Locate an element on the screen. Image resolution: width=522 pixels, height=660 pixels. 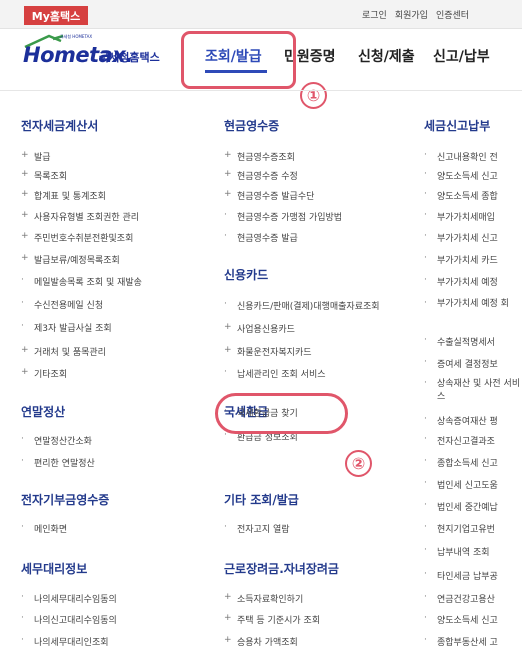
annotation-highlight-nav is located at coordinates (238, 60).